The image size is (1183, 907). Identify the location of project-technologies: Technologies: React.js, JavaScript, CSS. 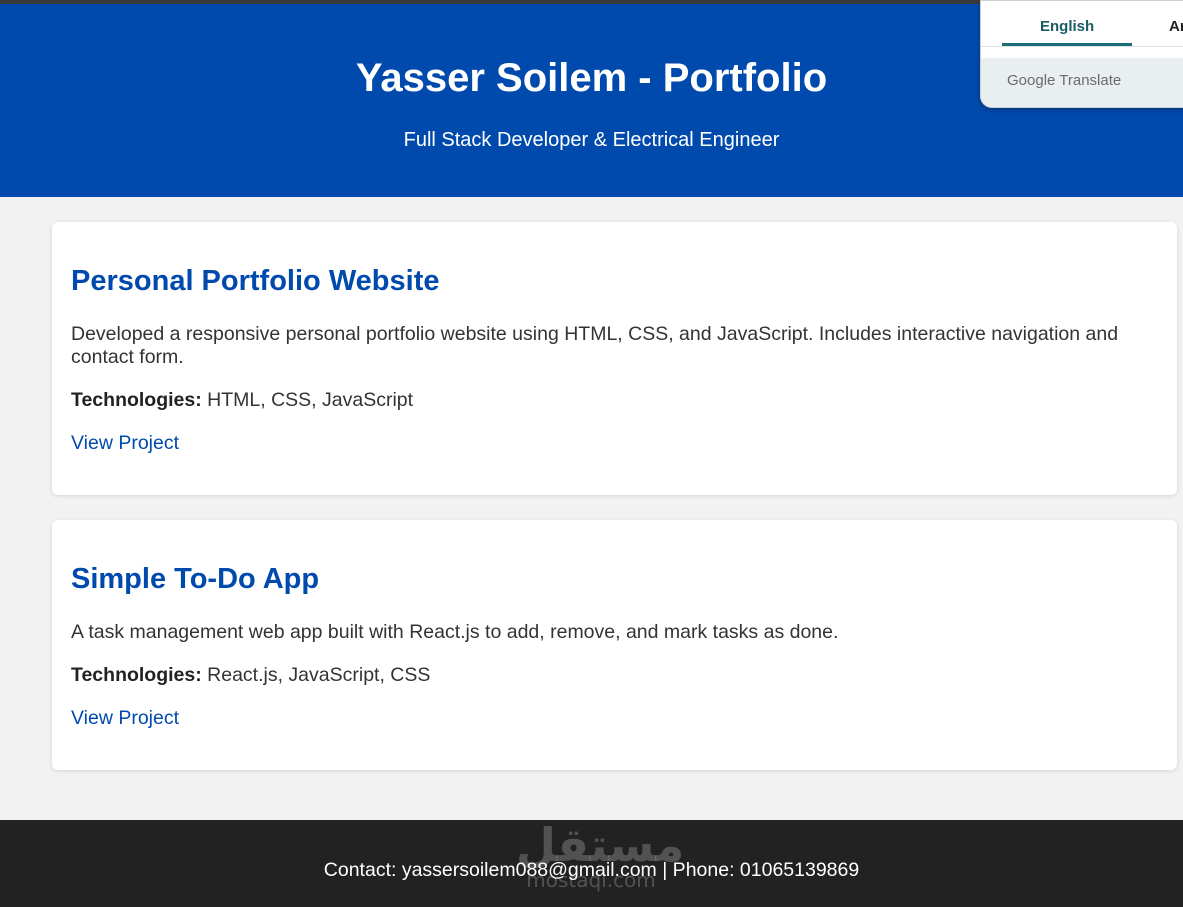
(250, 675).